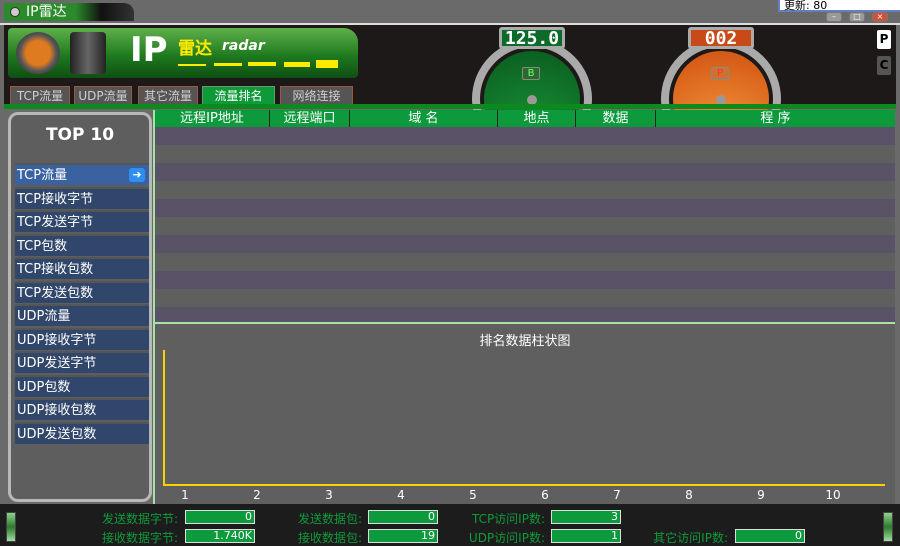 The width and height of the screenshot is (900, 546). I want to click on sidebar-item: TCP接收包数, so click(82, 268).